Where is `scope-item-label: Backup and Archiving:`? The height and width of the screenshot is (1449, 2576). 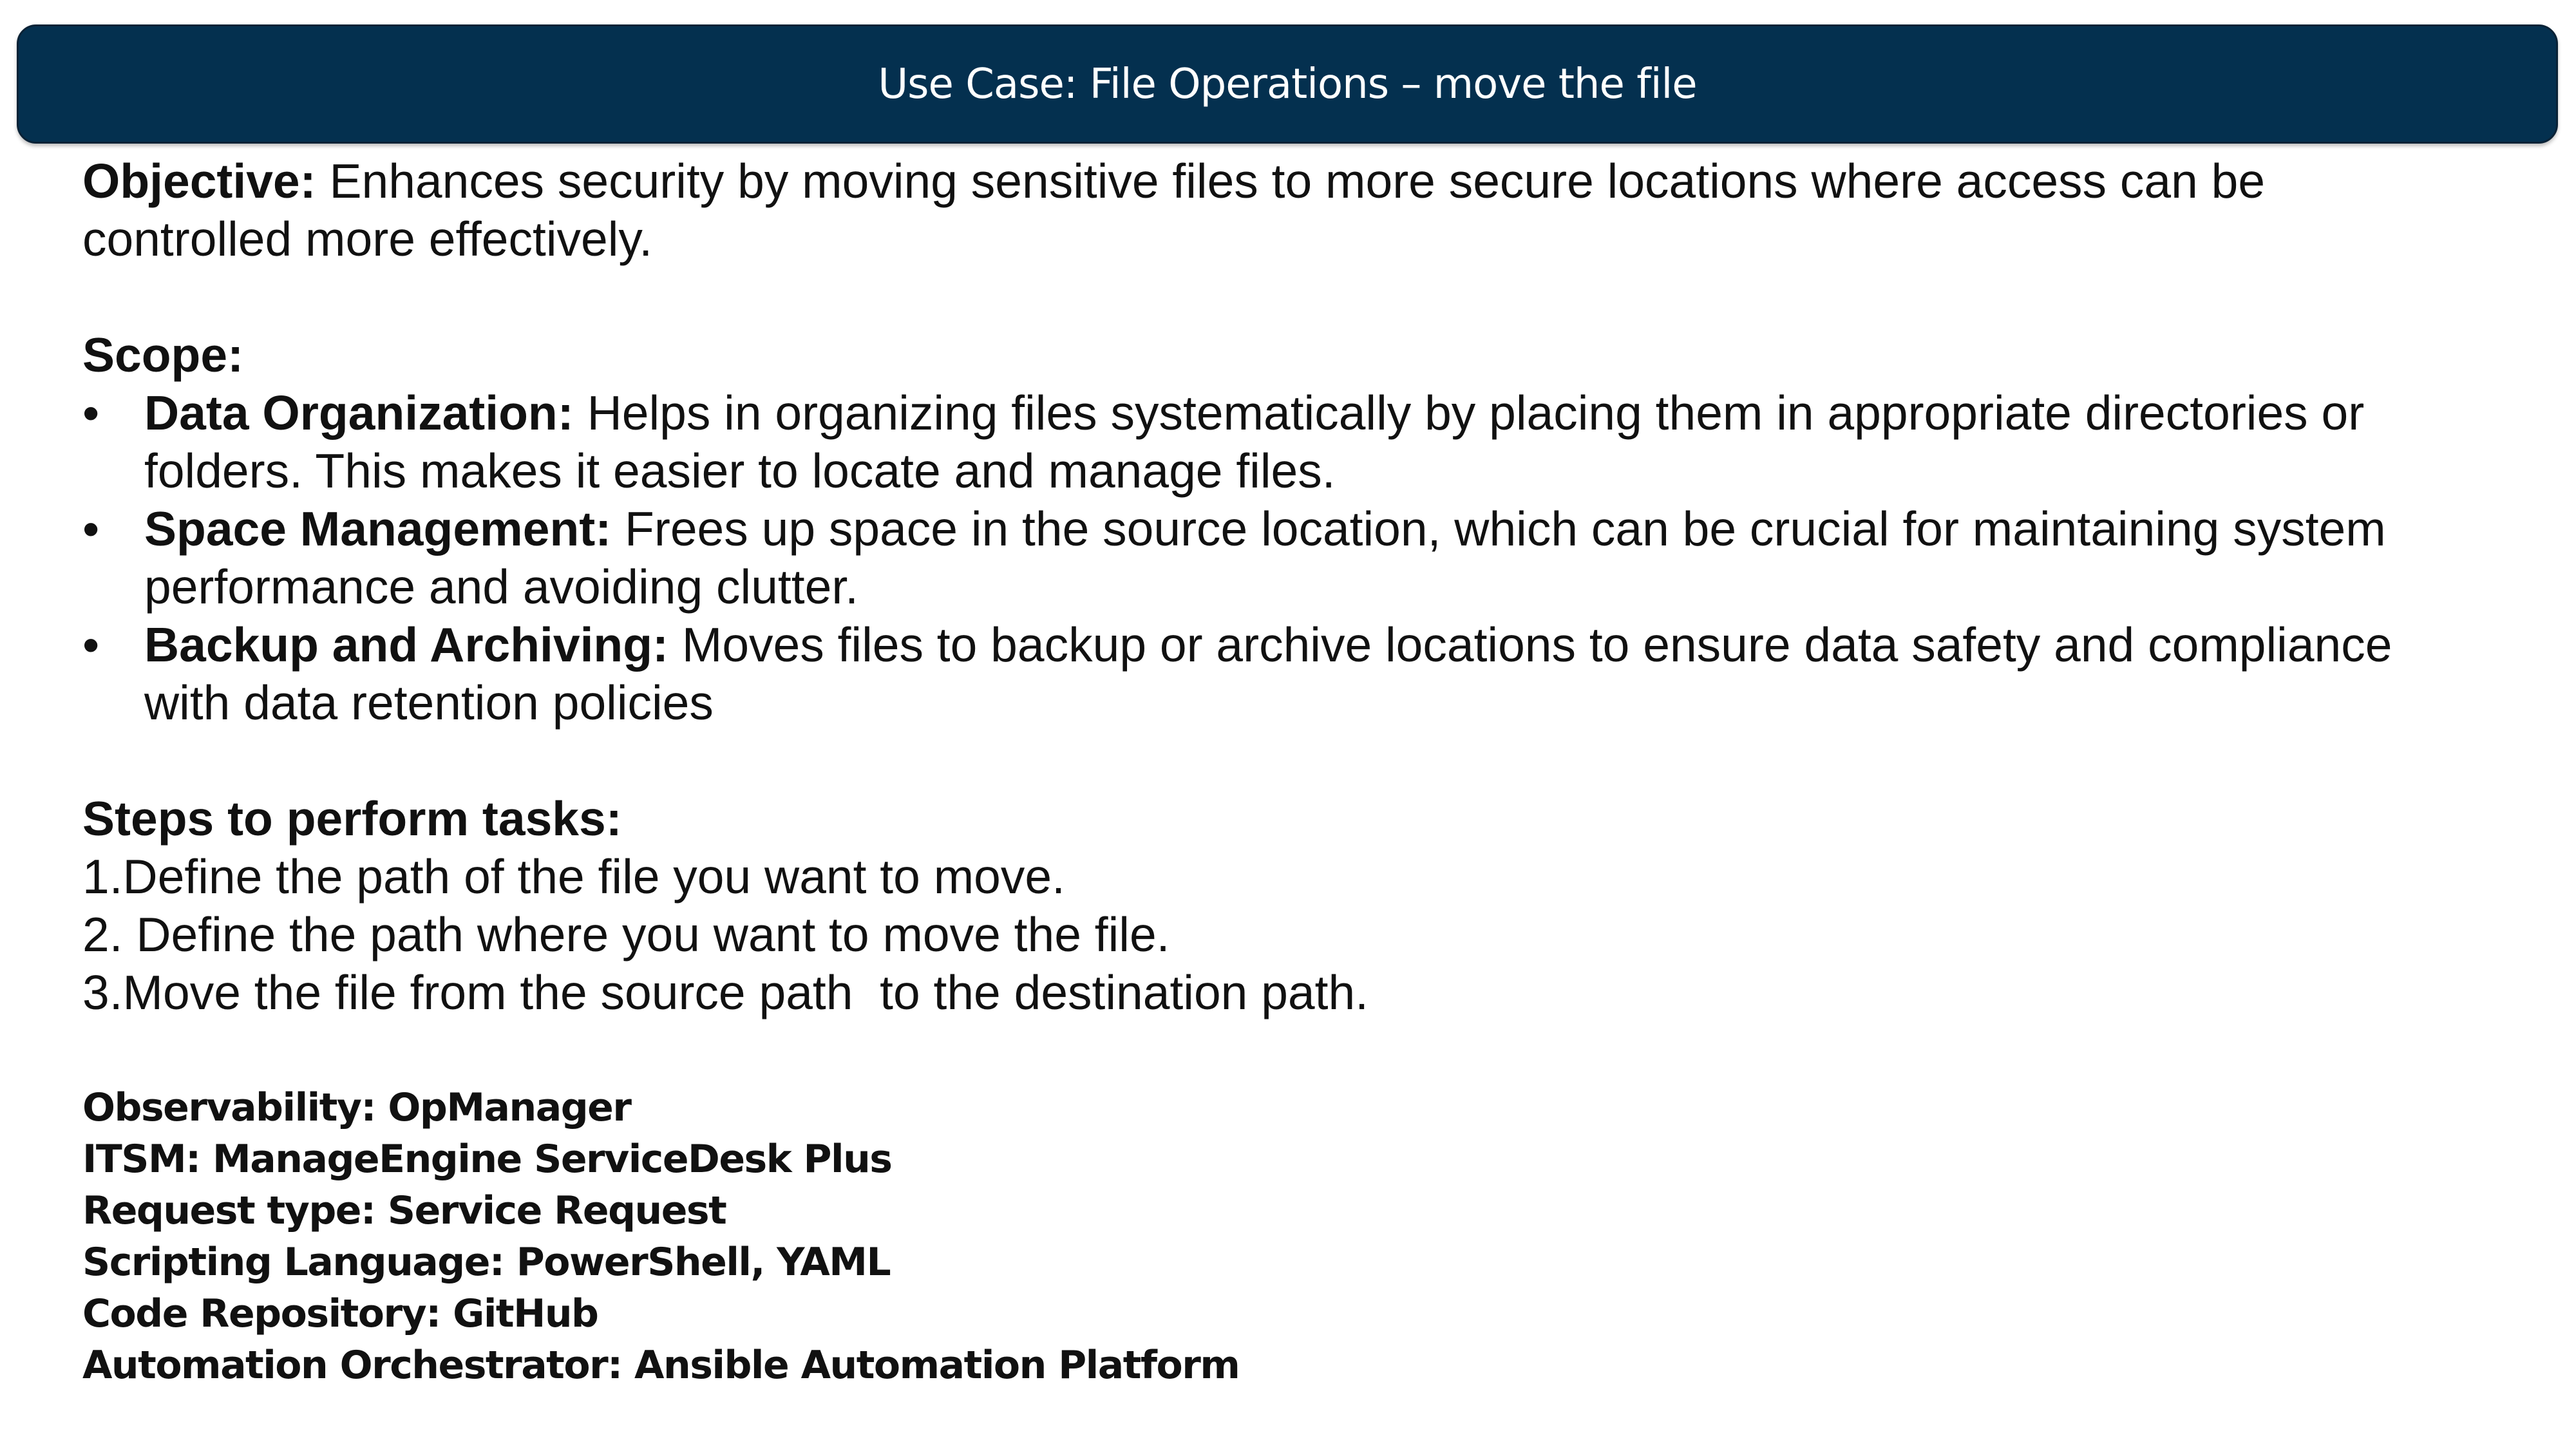 scope-item-label: Backup and Archiving: is located at coordinates (406, 645).